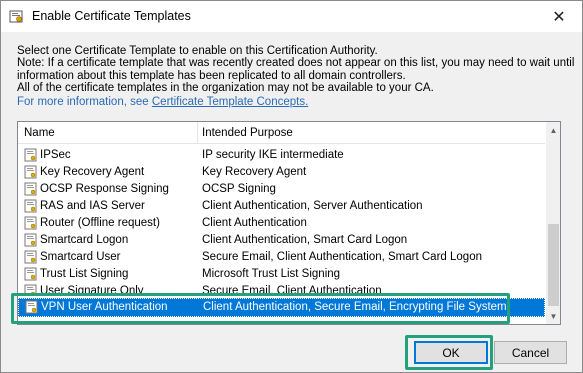 The width and height of the screenshot is (583, 373). Describe the element at coordinates (292, 289) in the screenshot. I see `template-purpose: Secure Email, Client Authentication` at that location.